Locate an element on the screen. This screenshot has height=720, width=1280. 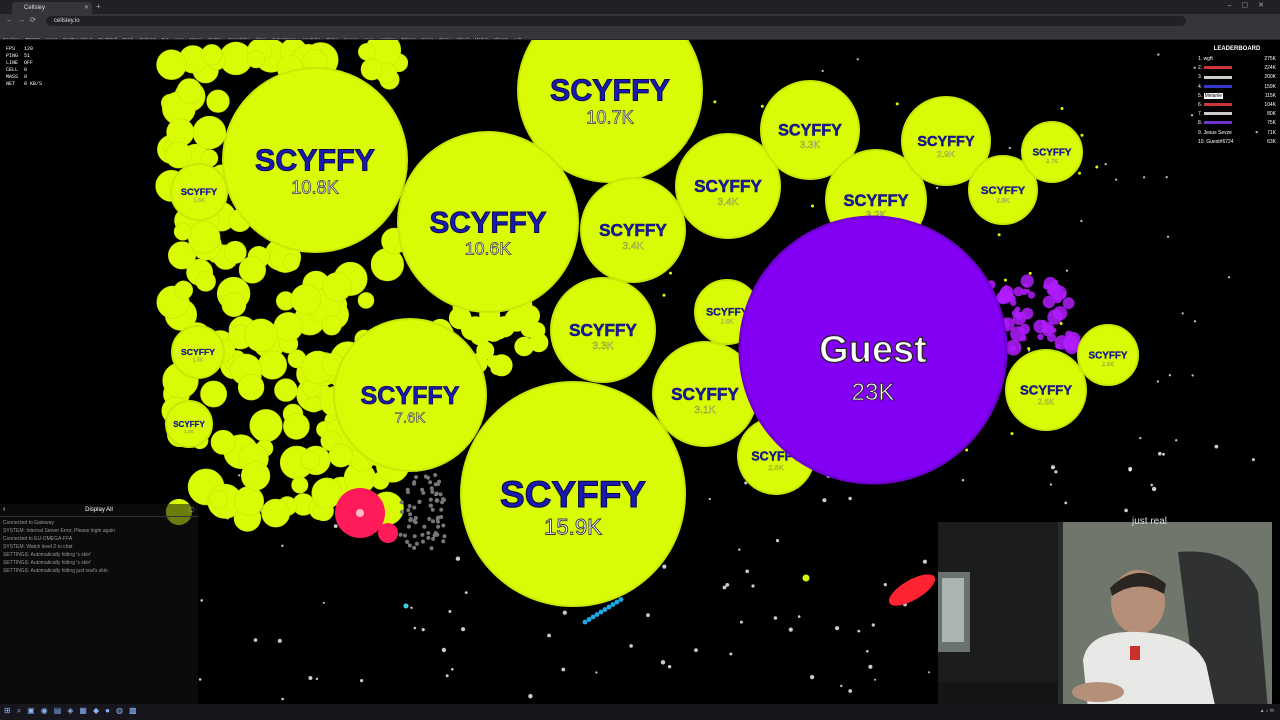
player-cell-mass: 2.6K is located at coordinates (1046, 402).